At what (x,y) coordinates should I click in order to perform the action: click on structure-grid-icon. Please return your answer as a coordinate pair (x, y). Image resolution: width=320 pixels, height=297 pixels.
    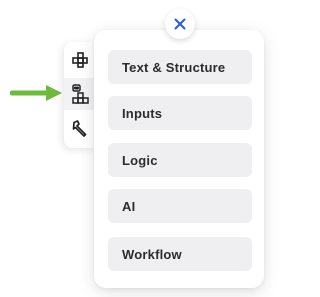
    Looking at the image, I should click on (80, 60).